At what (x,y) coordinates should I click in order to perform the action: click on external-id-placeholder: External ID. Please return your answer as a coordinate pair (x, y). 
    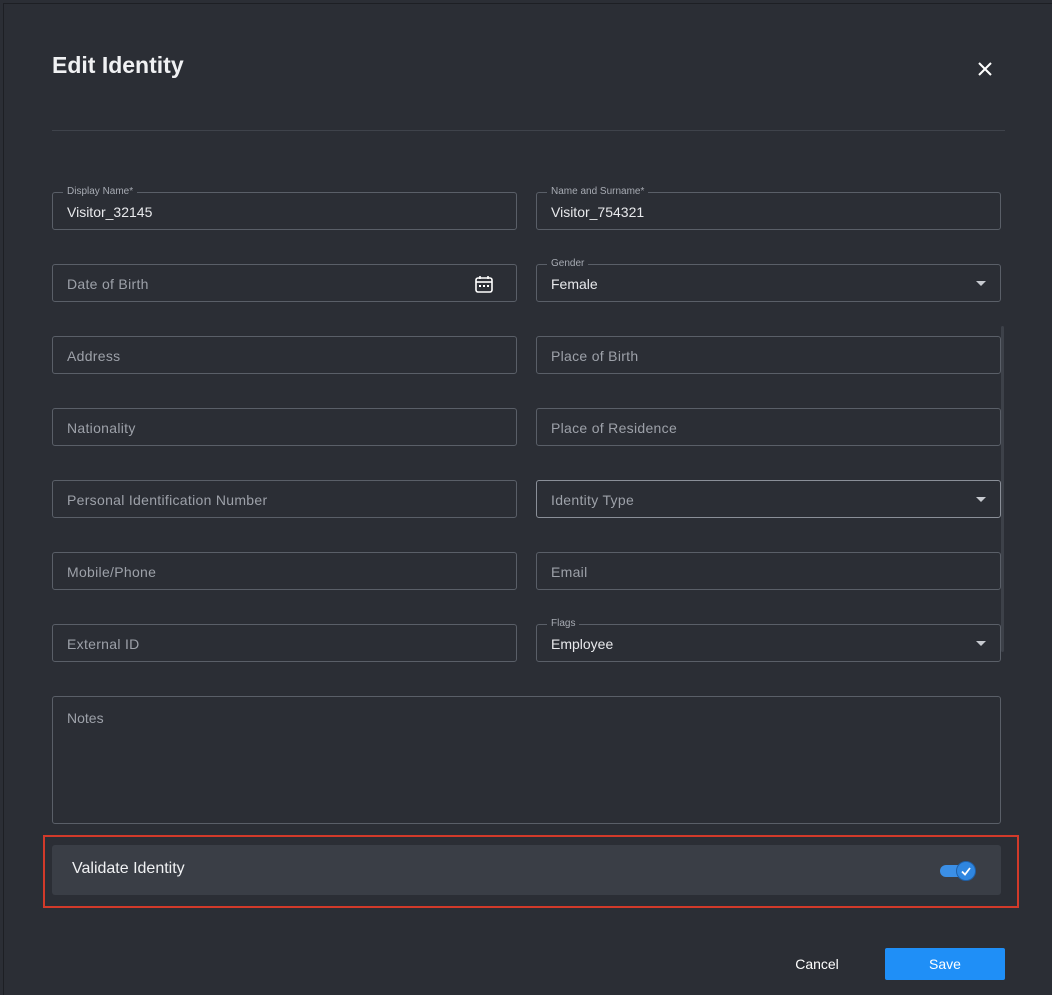
    Looking at the image, I should click on (103, 644).